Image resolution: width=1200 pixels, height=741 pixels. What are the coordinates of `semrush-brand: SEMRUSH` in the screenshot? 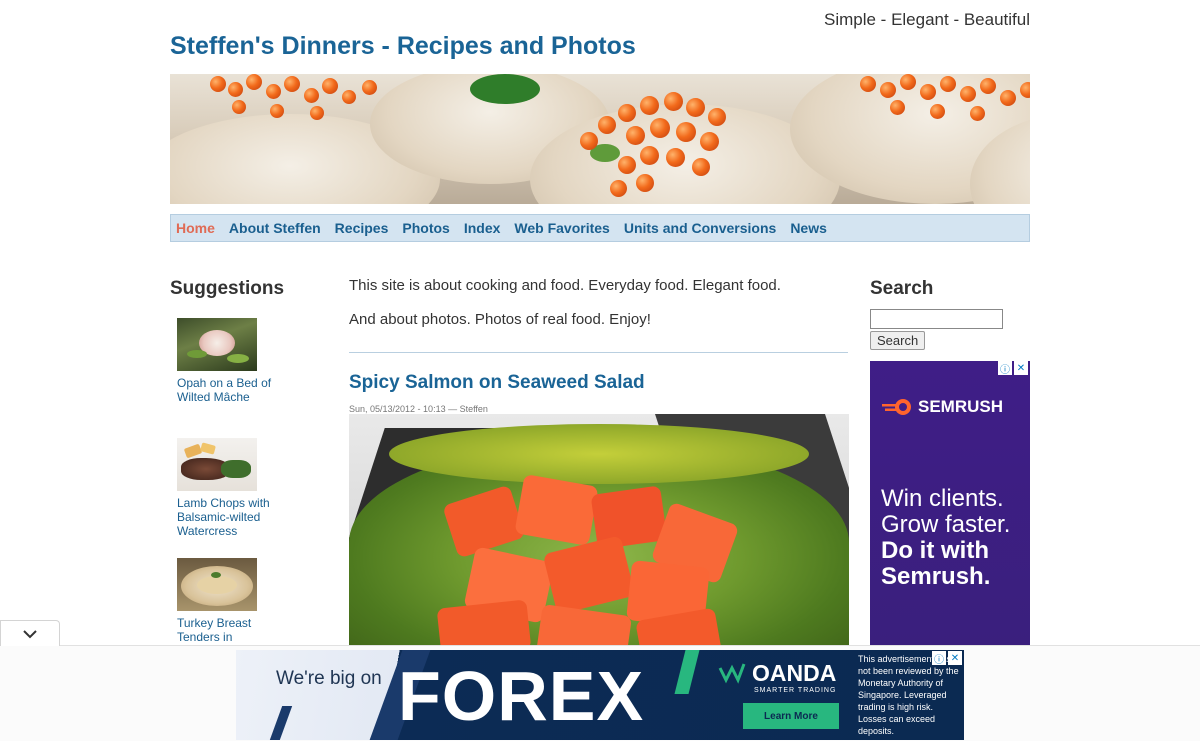 It's located at (961, 406).